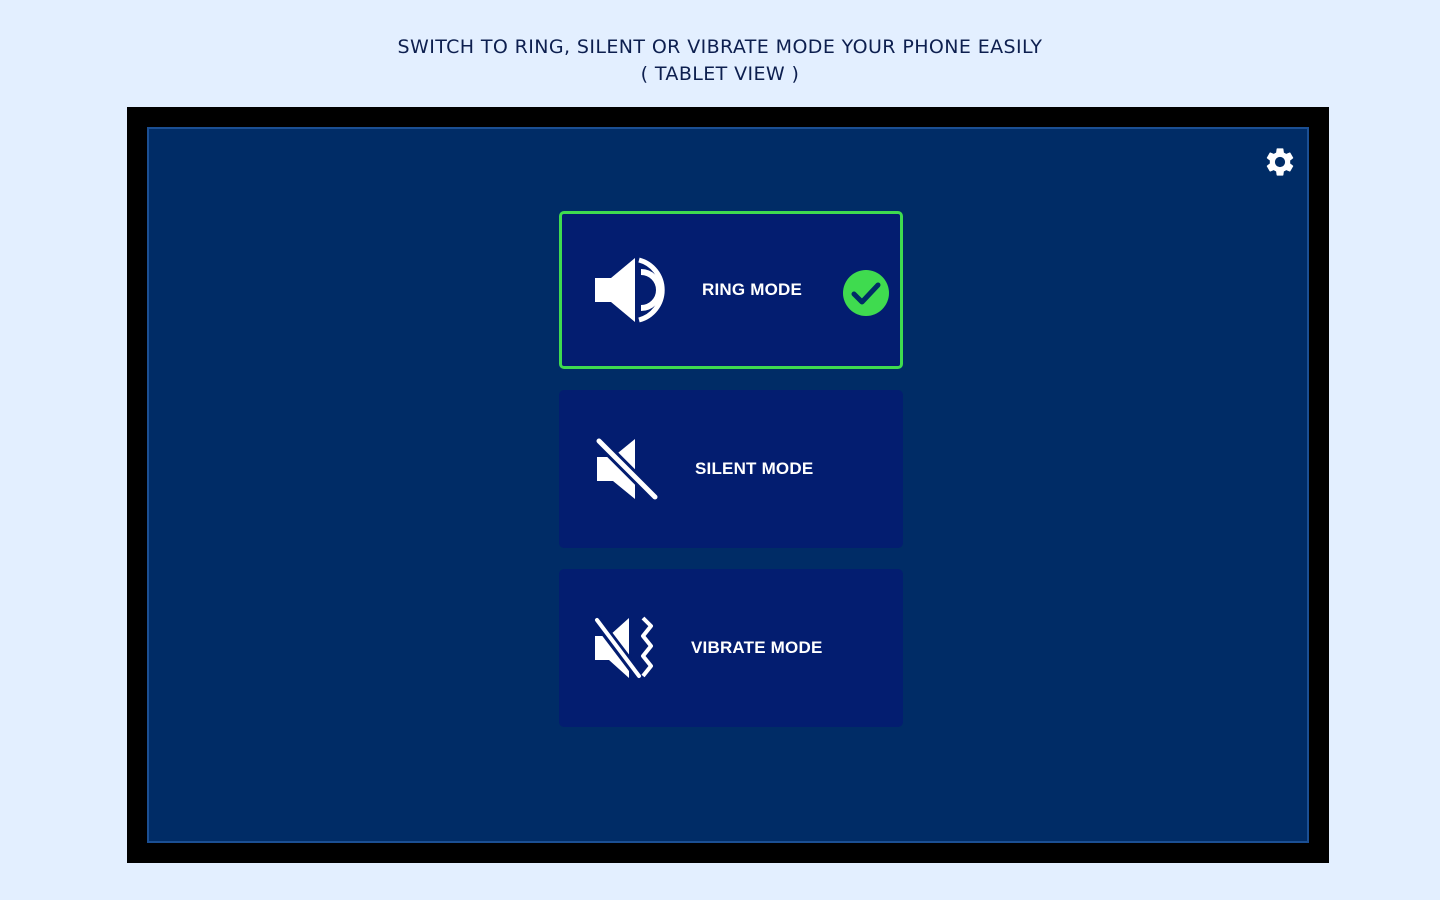 This screenshot has width=1440, height=900. I want to click on silent-mode-button: SILENT MODE, so click(731, 469).